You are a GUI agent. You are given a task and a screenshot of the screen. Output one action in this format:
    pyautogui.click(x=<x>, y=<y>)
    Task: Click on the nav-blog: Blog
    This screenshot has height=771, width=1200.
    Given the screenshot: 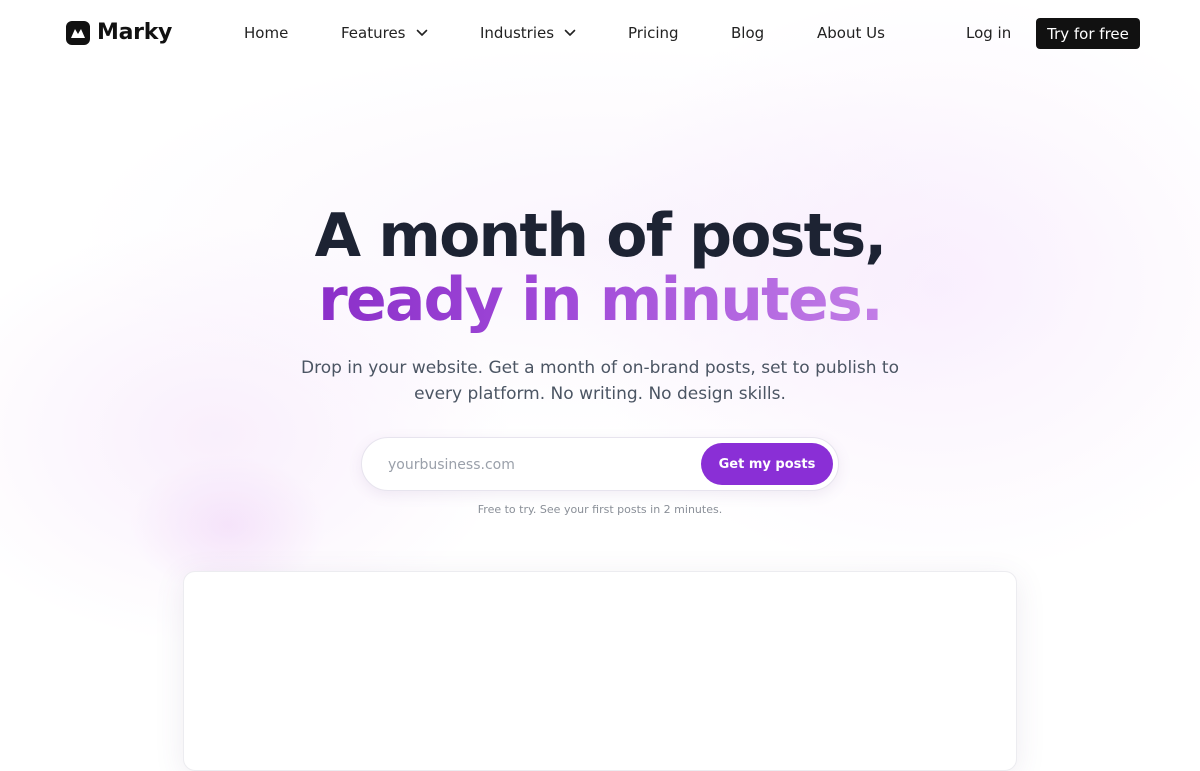 What is the action you would take?
    pyautogui.click(x=747, y=33)
    